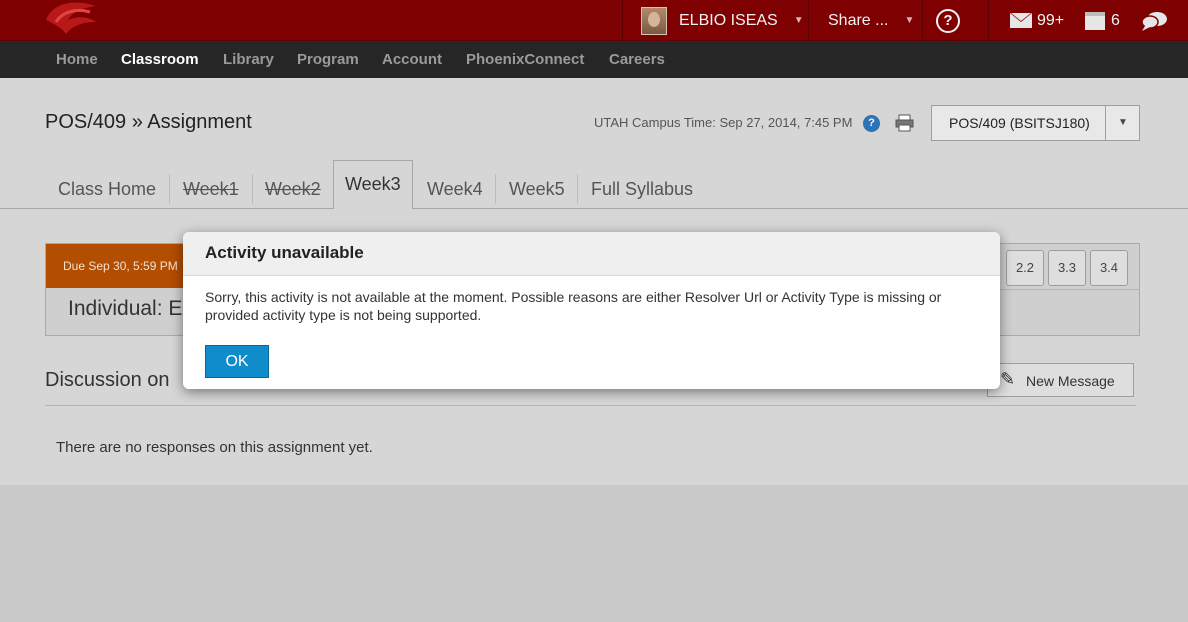 Image resolution: width=1188 pixels, height=622 pixels. What do you see at coordinates (1095, 20) in the screenshot?
I see `calendar-icon` at bounding box center [1095, 20].